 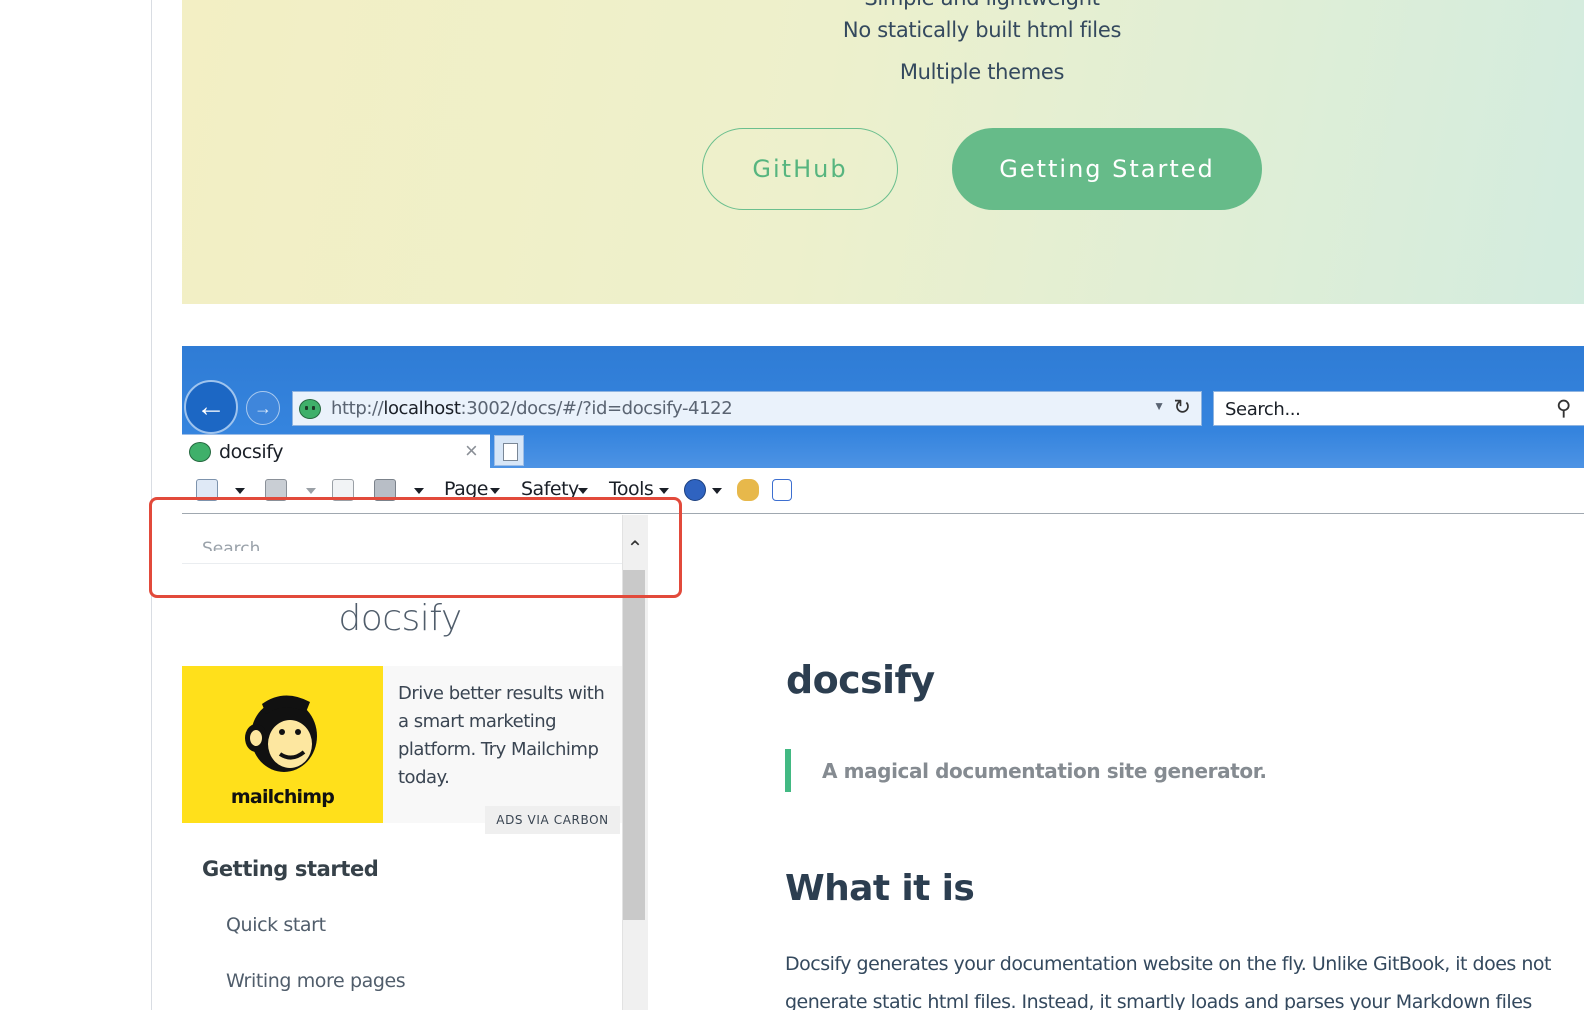 What do you see at coordinates (1107, 169) in the screenshot?
I see `getting-started-button: Getting Started` at bounding box center [1107, 169].